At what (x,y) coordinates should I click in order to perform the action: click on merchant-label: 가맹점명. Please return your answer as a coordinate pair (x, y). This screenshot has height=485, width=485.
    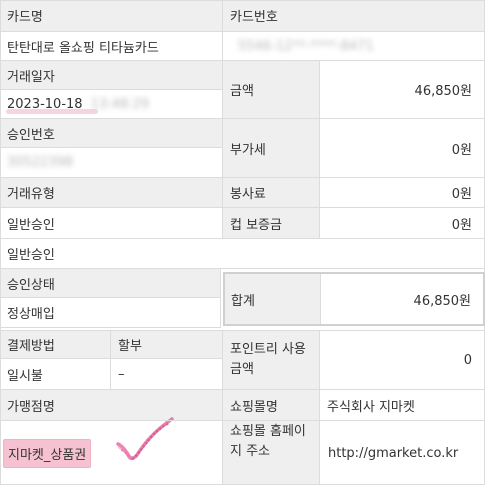
    Looking at the image, I should click on (111, 405).